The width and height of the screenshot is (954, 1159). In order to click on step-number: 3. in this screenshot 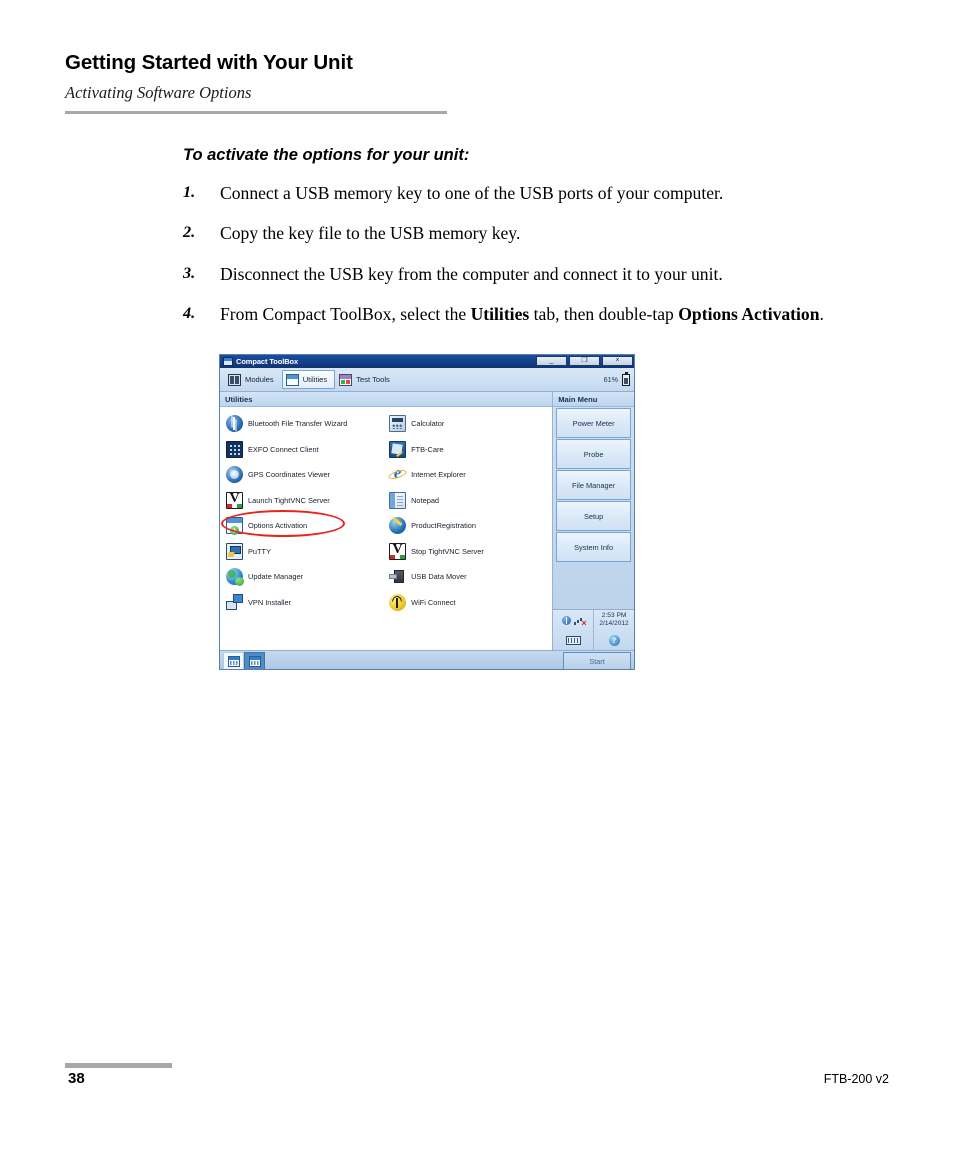, I will do `click(189, 272)`.